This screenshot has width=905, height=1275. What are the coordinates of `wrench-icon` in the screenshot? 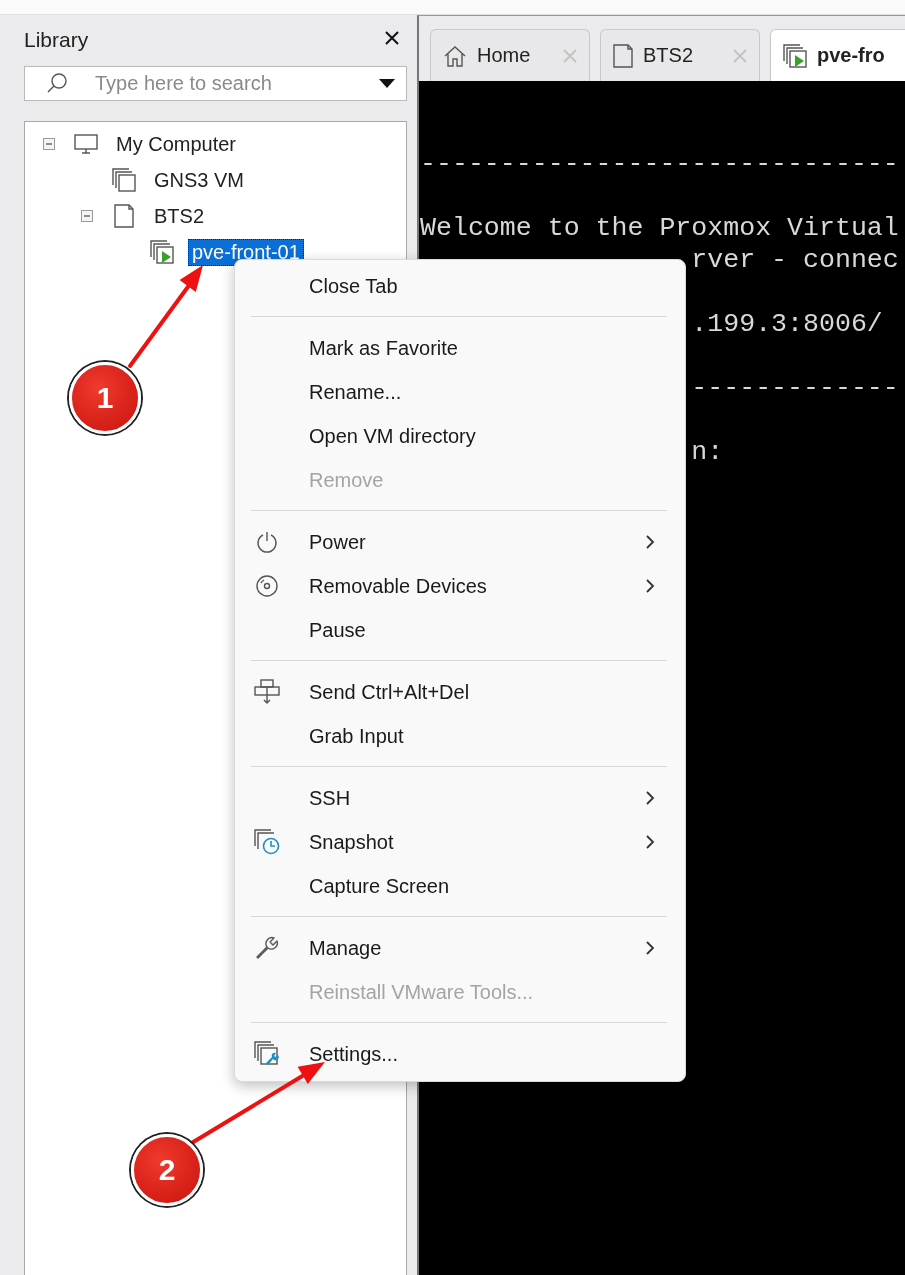 It's located at (267, 948).